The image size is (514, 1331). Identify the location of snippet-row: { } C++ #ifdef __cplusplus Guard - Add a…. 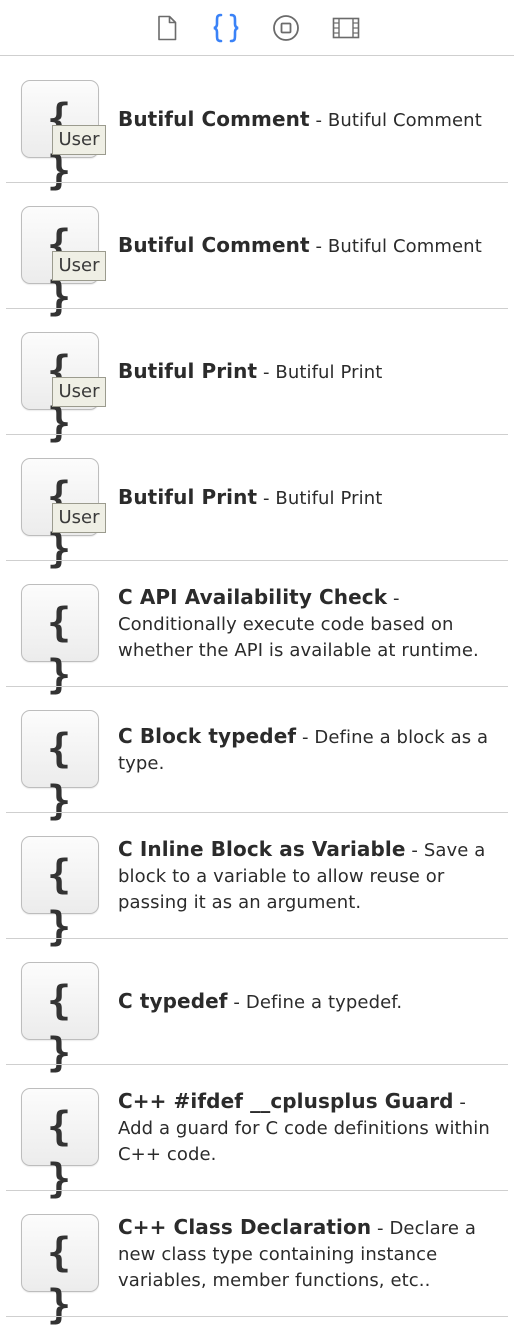
(257, 1133).